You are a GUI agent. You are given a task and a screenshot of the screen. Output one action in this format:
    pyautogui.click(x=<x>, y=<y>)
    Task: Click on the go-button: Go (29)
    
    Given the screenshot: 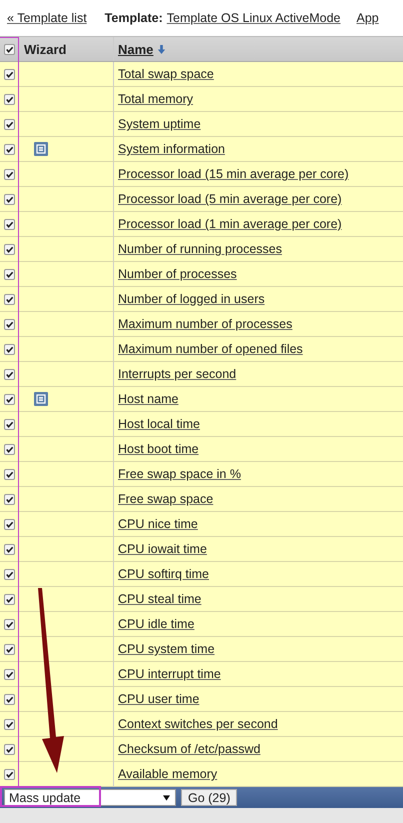 What is the action you would take?
    pyautogui.click(x=209, y=797)
    